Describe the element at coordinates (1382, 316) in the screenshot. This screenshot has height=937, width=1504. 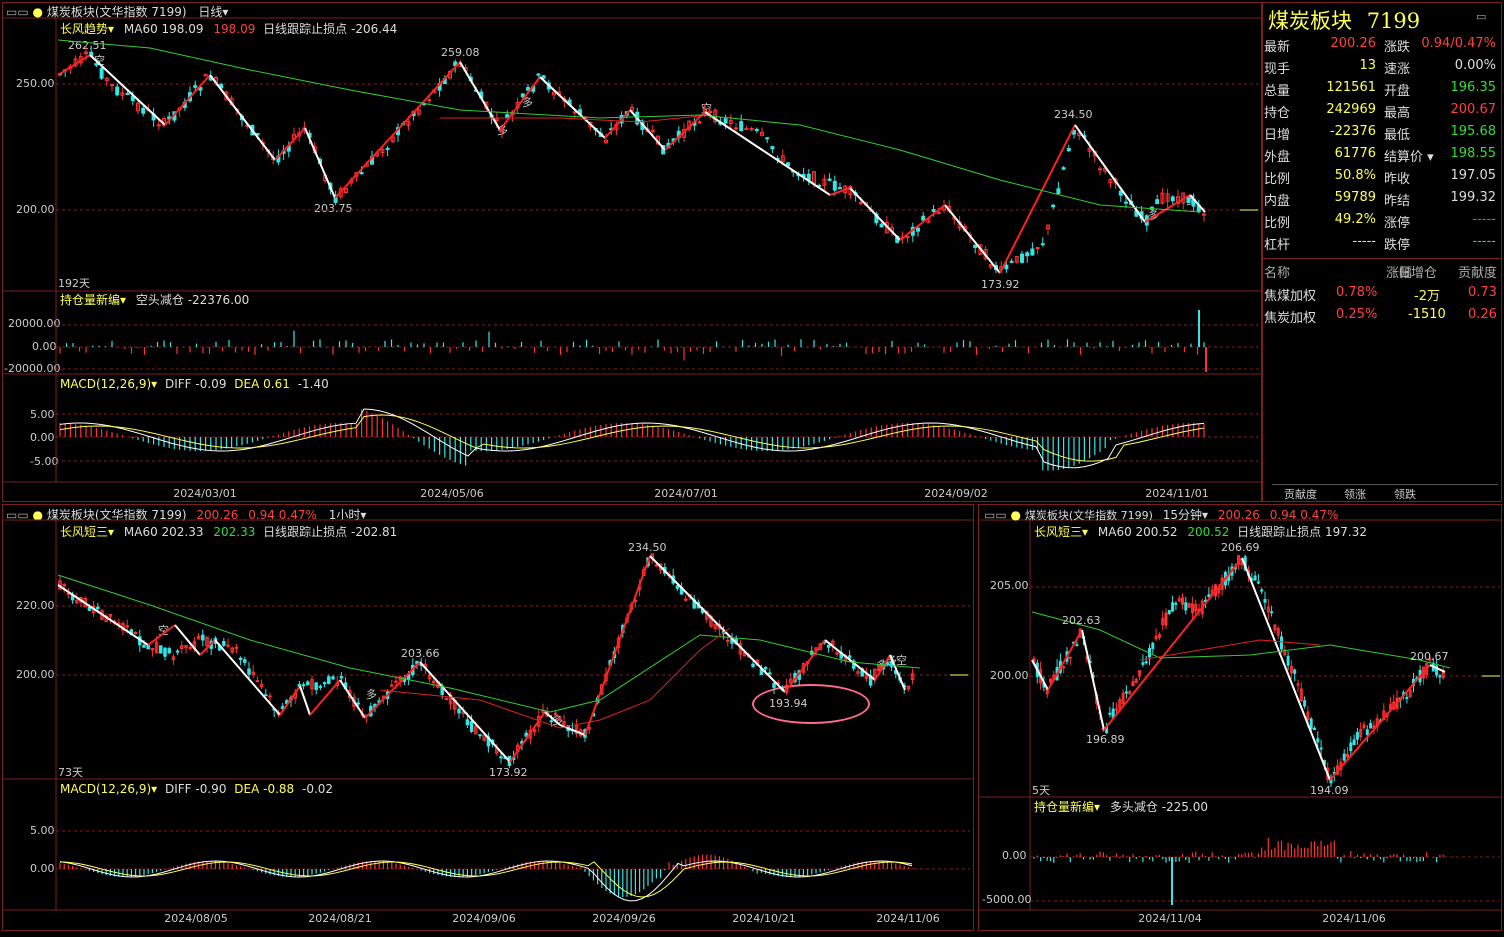
I see `table-row: 焦炭加权 0.25% -1510 0.26` at that location.